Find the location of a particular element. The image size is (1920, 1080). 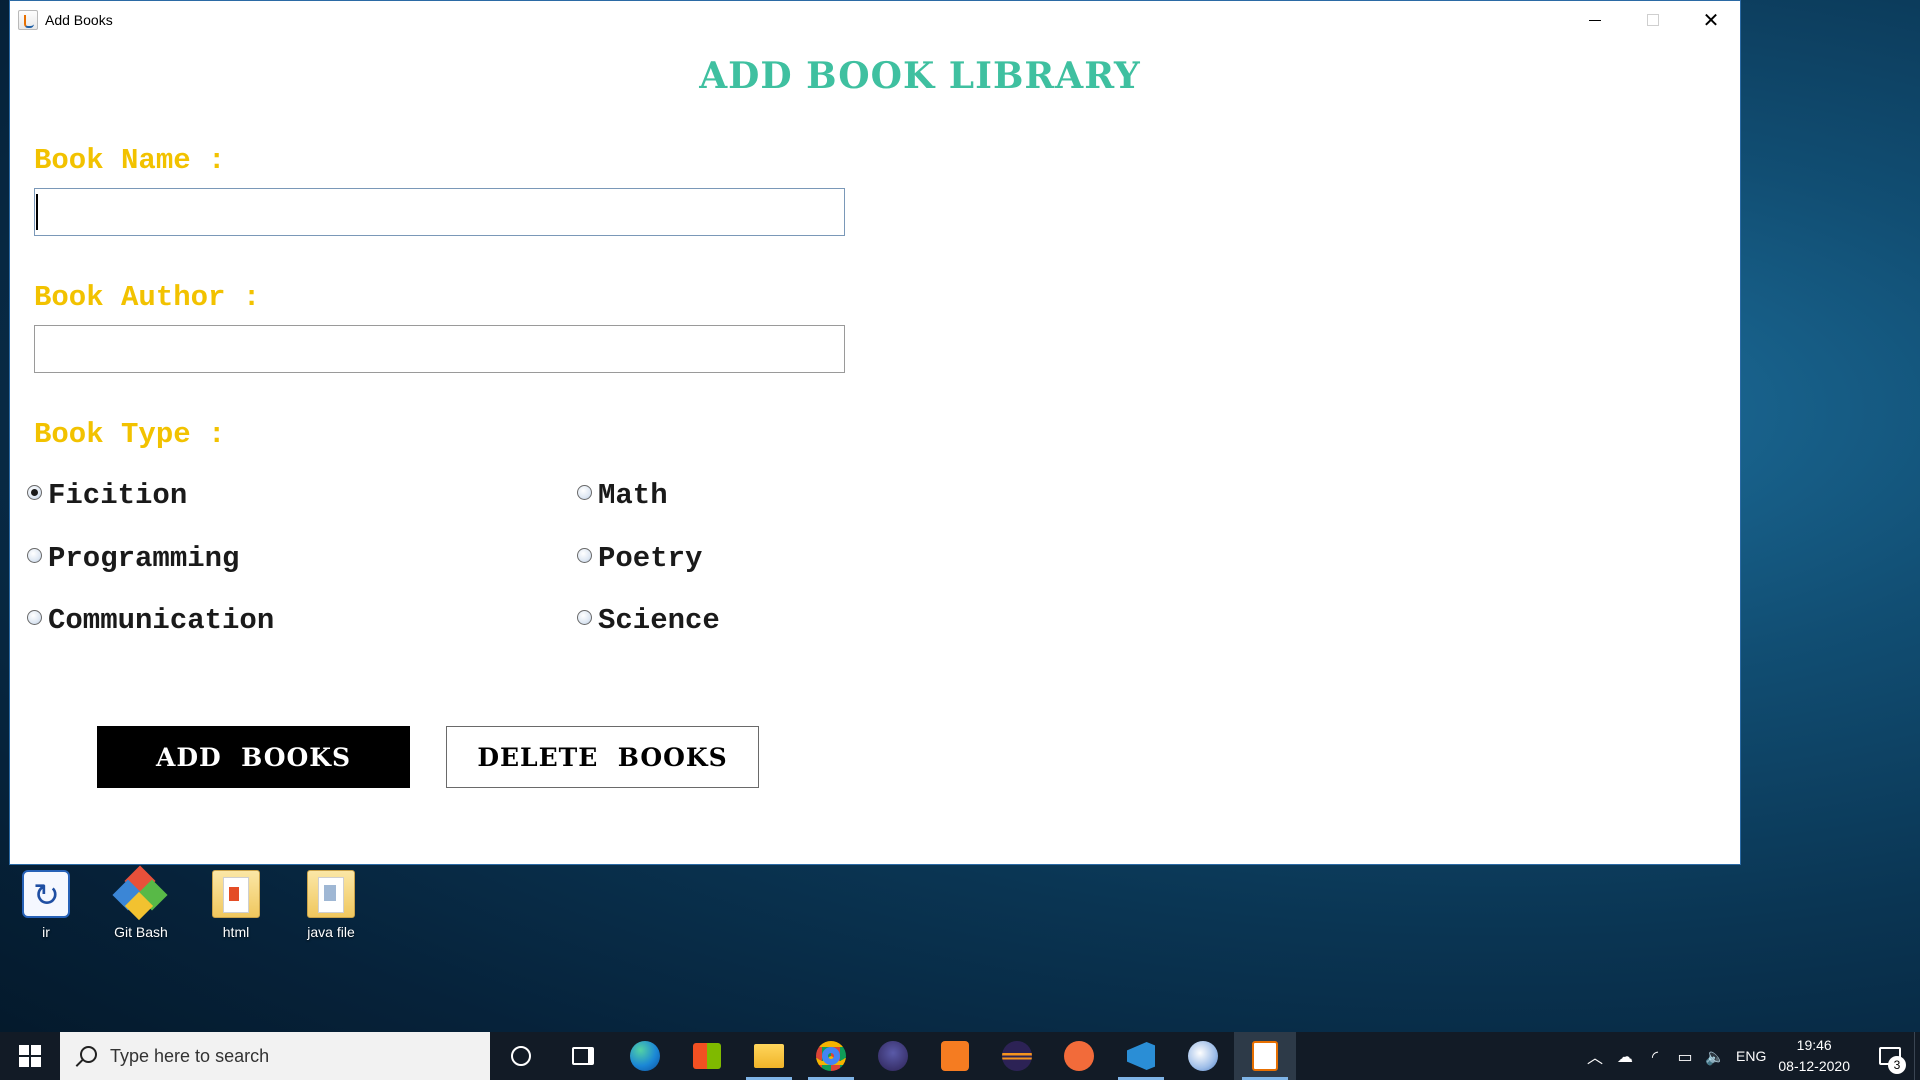

eclipse-ee-icon is located at coordinates (1017, 1056).